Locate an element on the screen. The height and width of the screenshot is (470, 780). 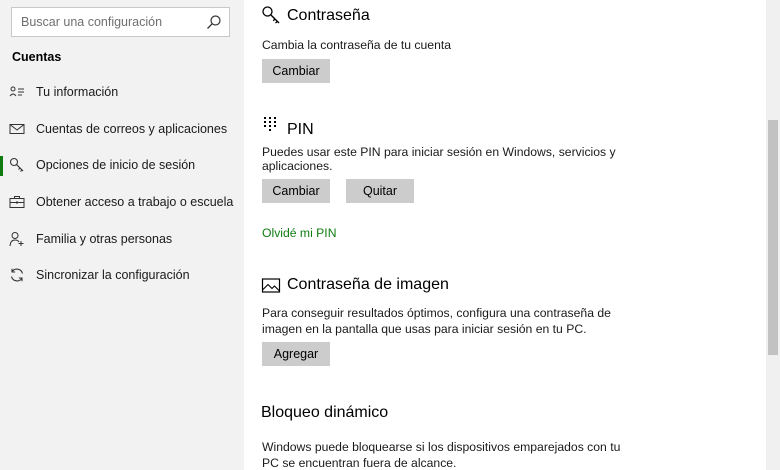
picture-password-title: Contraseña de imagen is located at coordinates (368, 284).